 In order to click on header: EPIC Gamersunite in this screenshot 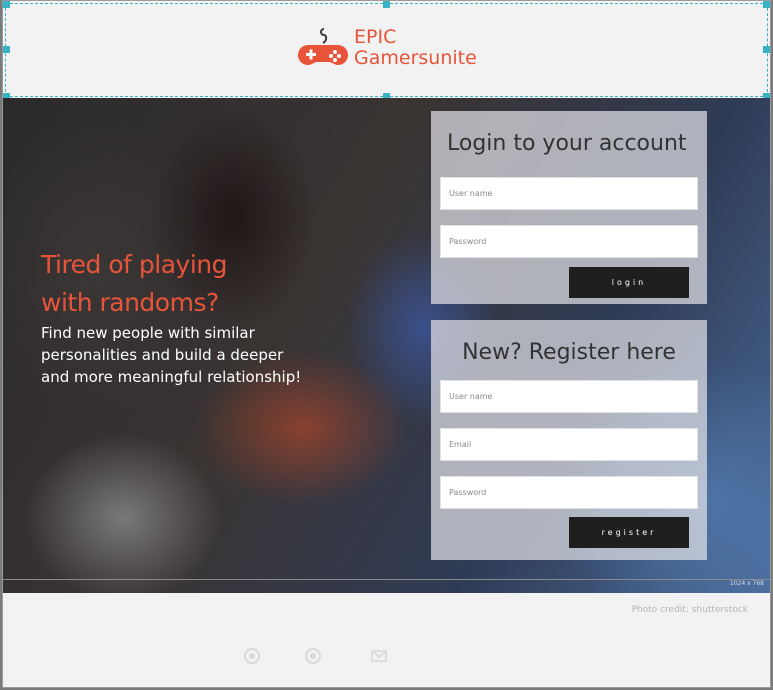, I will do `click(386, 50)`.